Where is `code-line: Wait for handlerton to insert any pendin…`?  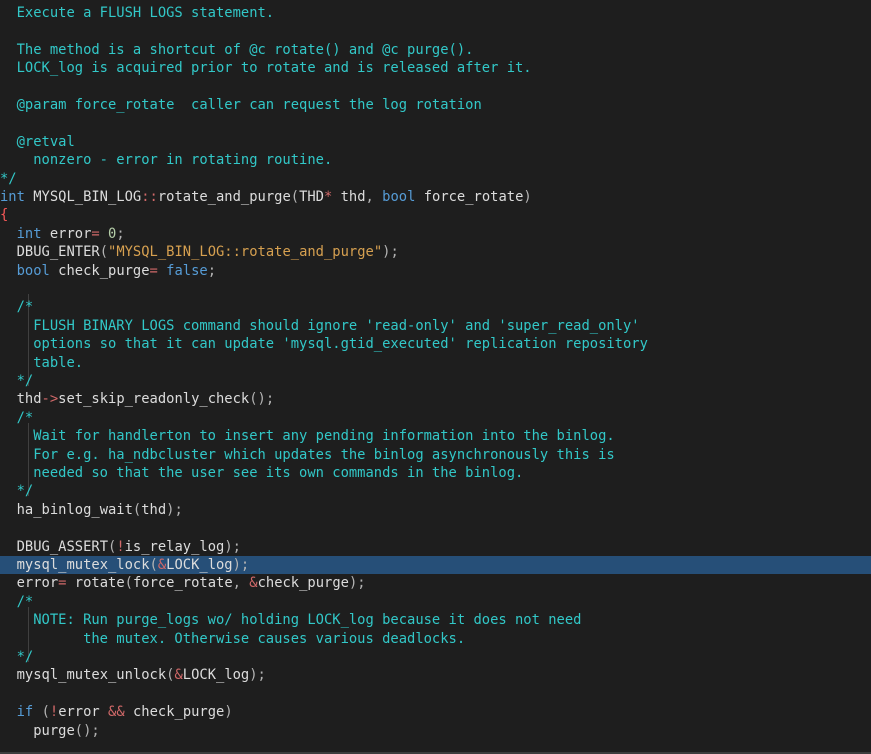 code-line: Wait for handlerton to insert any pendin… is located at coordinates (435, 436).